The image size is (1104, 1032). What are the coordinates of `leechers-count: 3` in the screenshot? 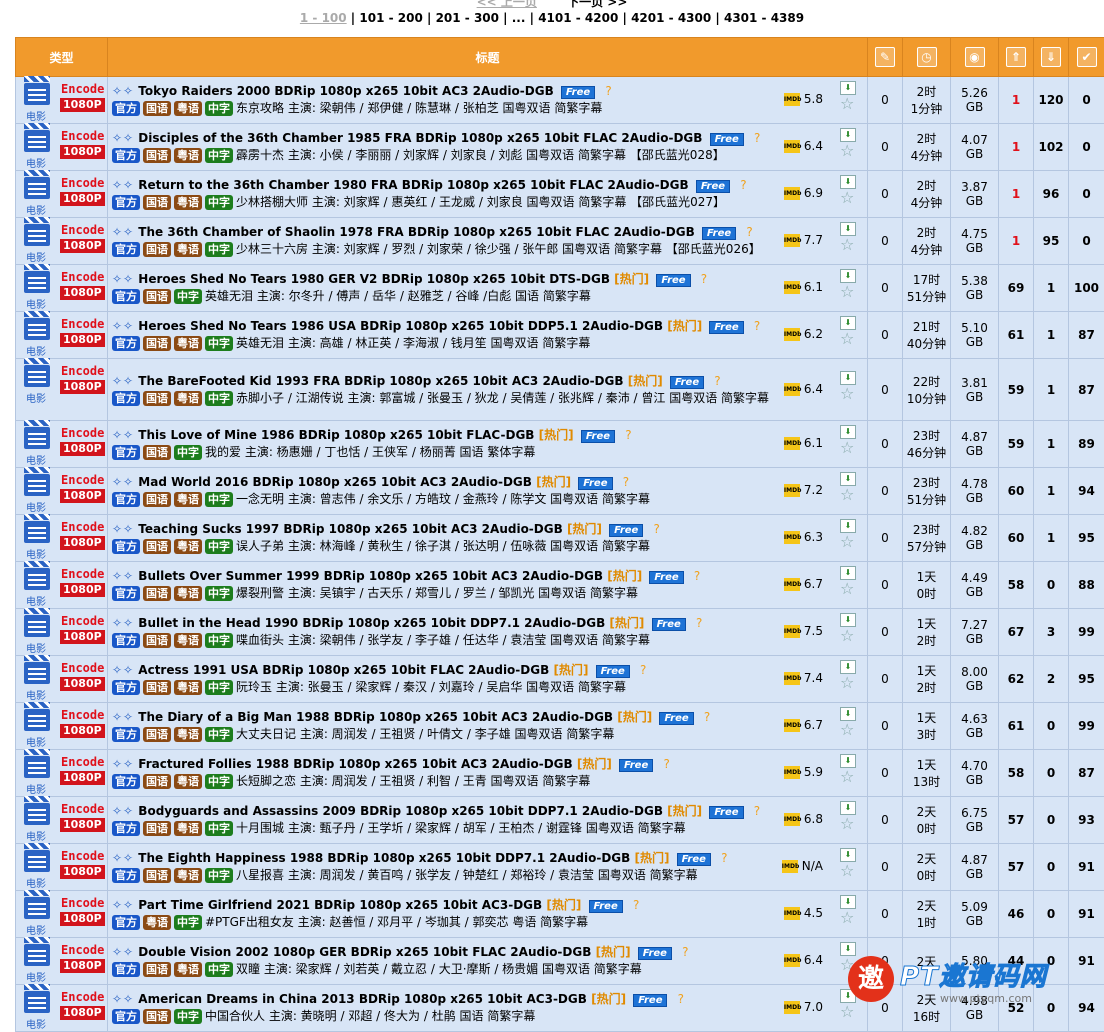 It's located at (1051, 632).